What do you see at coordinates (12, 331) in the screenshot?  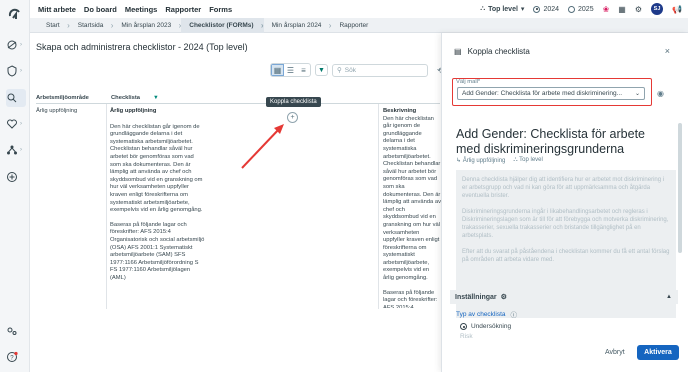 I see `settings-icon` at bounding box center [12, 331].